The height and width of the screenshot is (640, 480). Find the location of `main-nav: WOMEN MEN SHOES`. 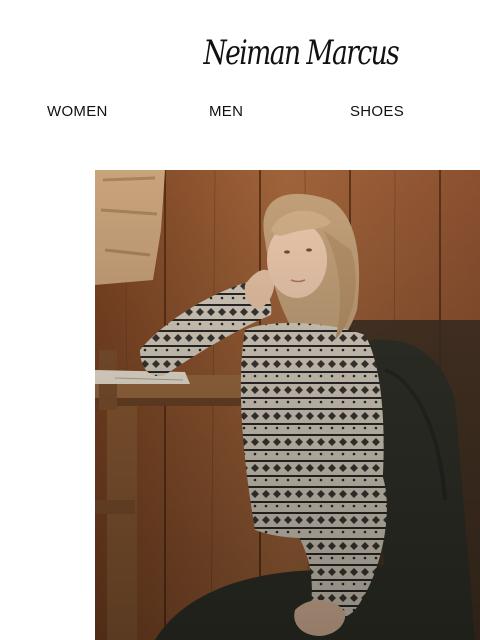

main-nav: WOMEN MEN SHOES is located at coordinates (240, 112).